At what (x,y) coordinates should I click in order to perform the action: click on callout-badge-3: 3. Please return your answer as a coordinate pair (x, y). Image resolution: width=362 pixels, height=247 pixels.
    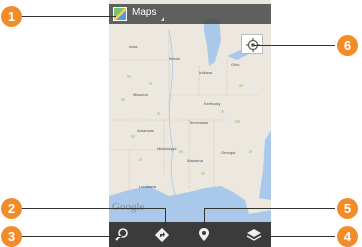
    Looking at the image, I should click on (11, 236).